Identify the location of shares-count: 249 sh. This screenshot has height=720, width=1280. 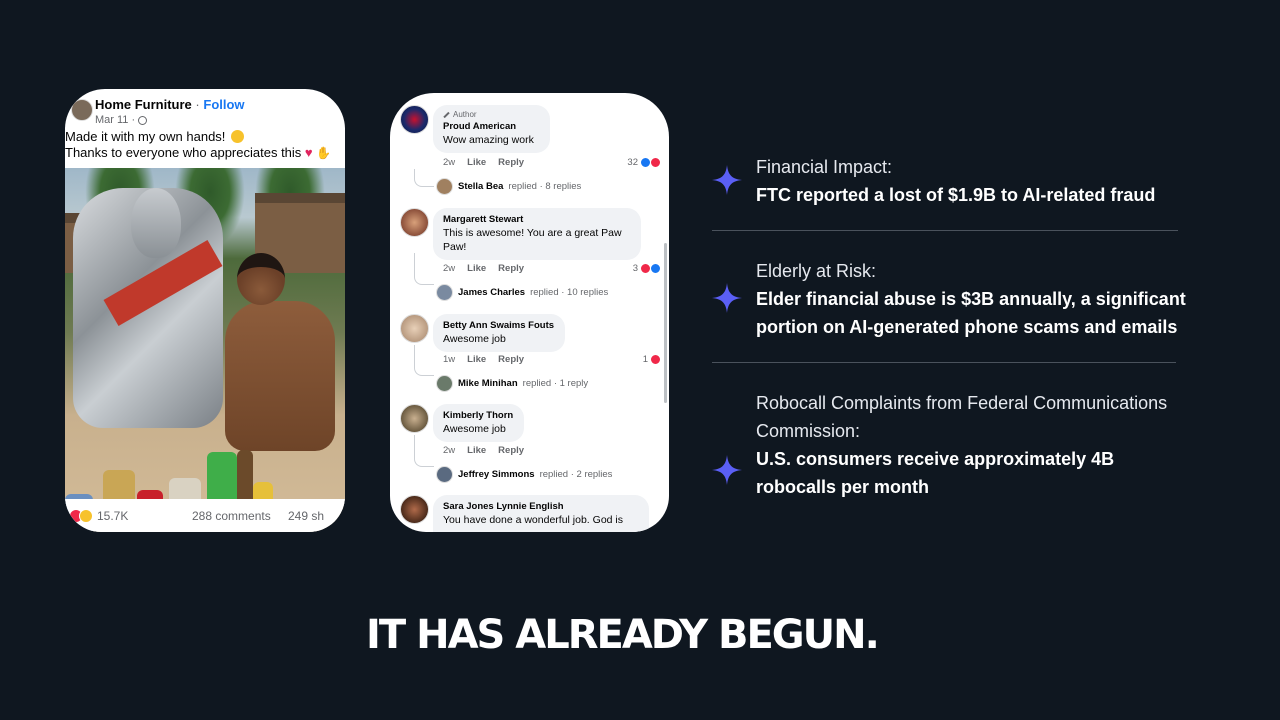
(306, 516).